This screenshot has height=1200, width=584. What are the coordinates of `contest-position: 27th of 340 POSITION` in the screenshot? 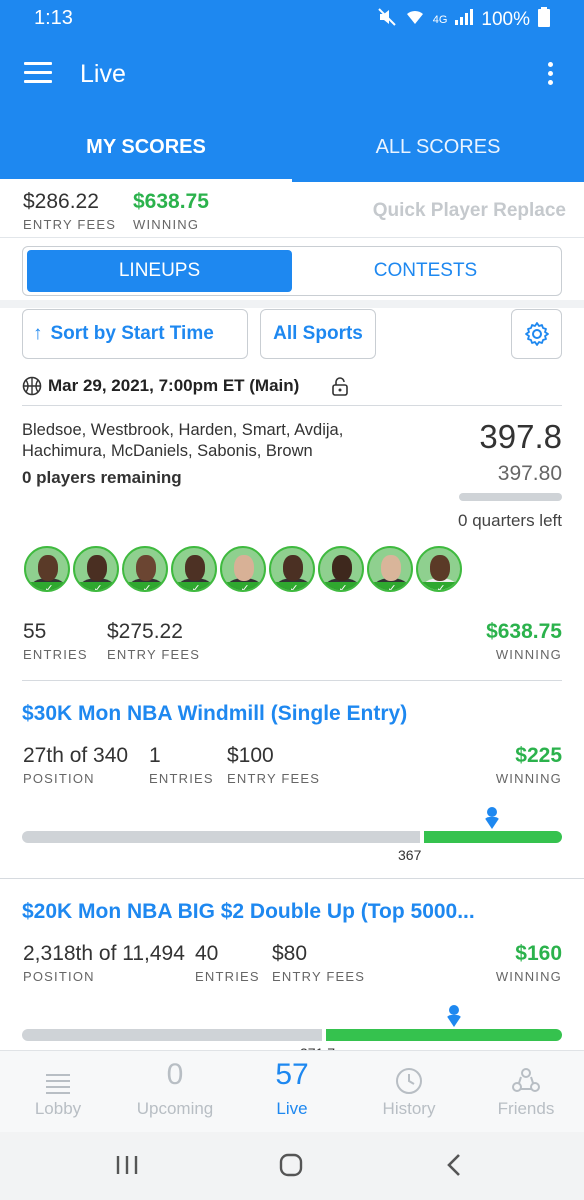 It's located at (75, 765).